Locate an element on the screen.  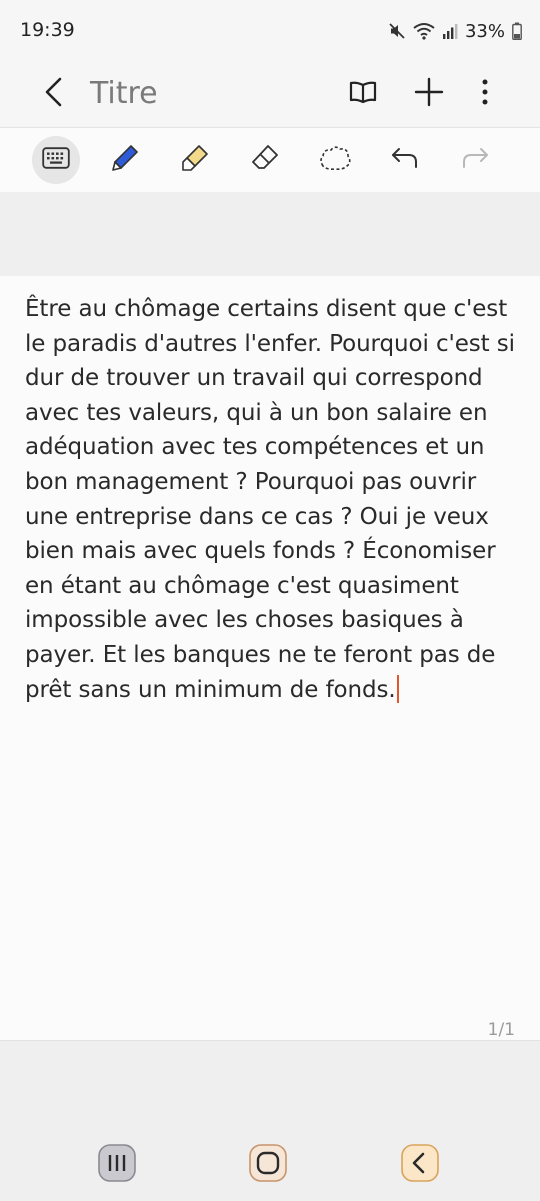
note-last-line: prêt sans un minimum de fonds. is located at coordinates (270, 690).